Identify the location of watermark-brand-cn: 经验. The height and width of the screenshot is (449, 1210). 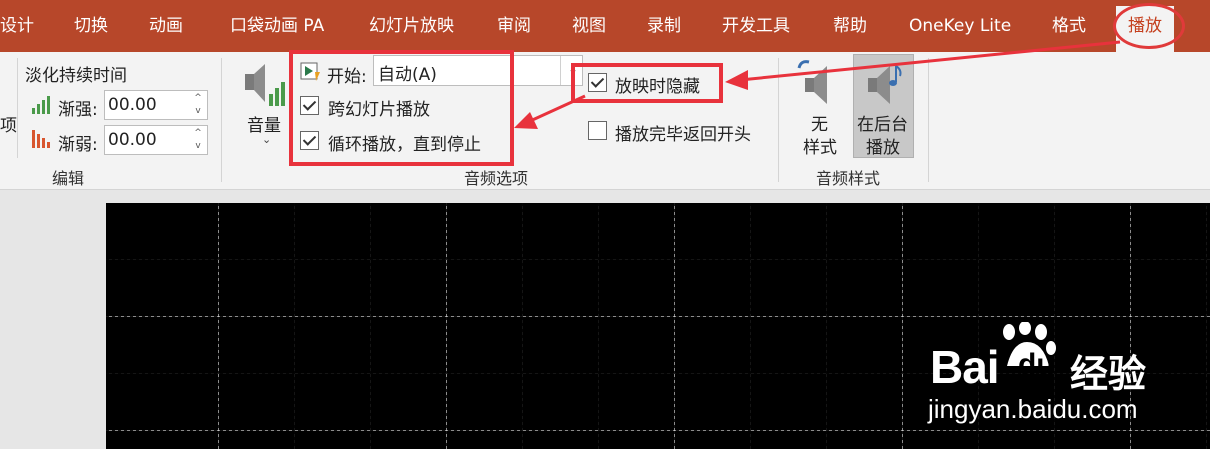
(1108, 374).